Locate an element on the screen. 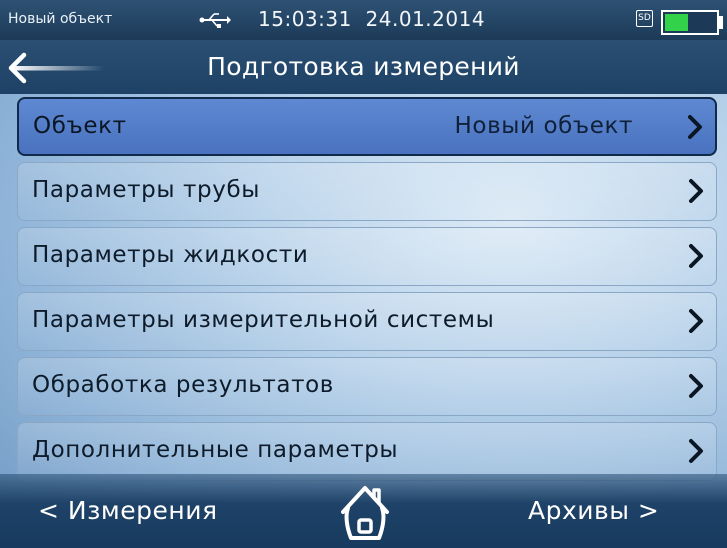 This screenshot has width=727, height=548. status-date: 24.01.2014 is located at coordinates (425, 19).